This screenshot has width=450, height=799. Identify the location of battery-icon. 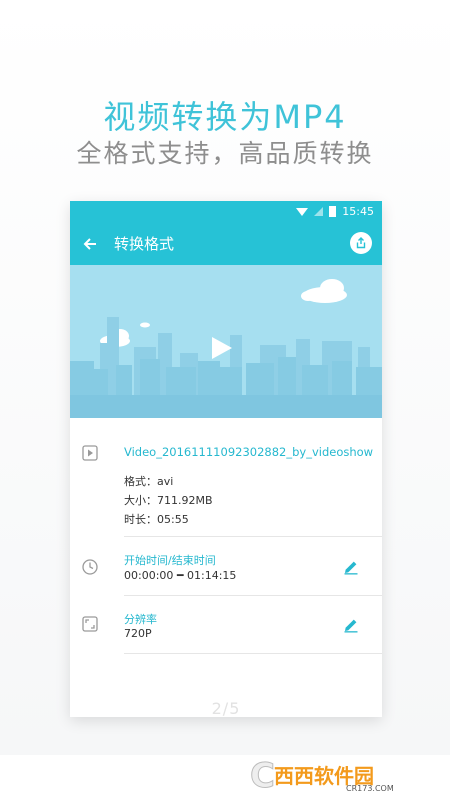
(333, 211).